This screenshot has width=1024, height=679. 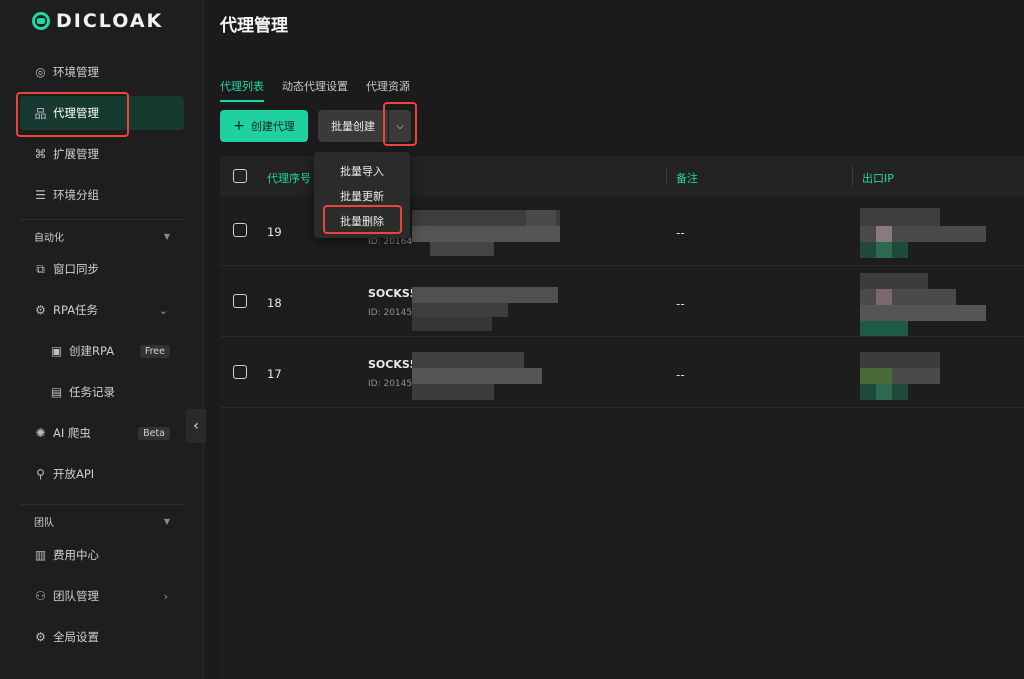 I want to click on sidebar-item-ai-crawler: ✺ AI 爬虫 Beta, so click(x=102, y=433).